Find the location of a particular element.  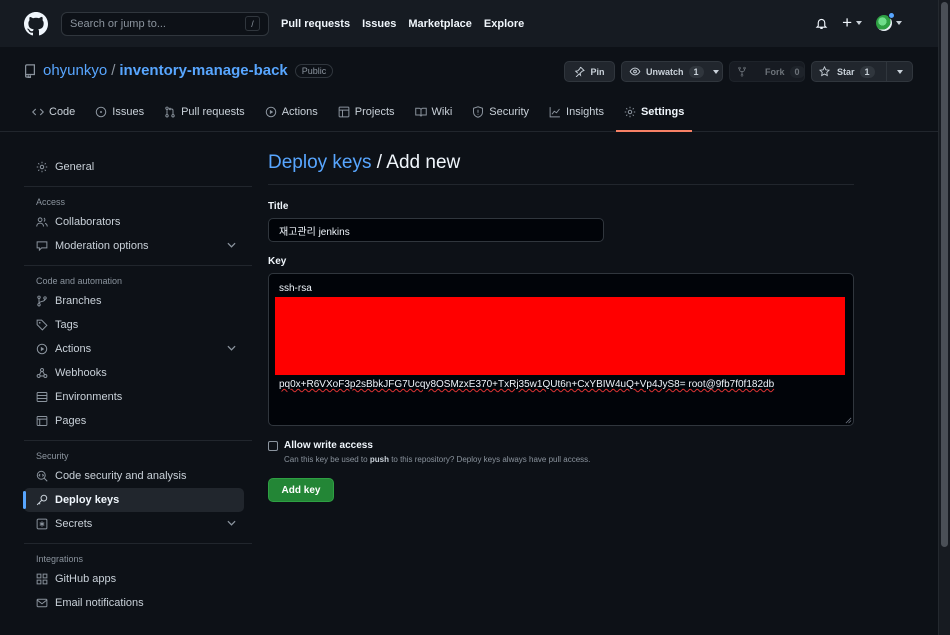

allow-write-checkbox is located at coordinates (273, 445).